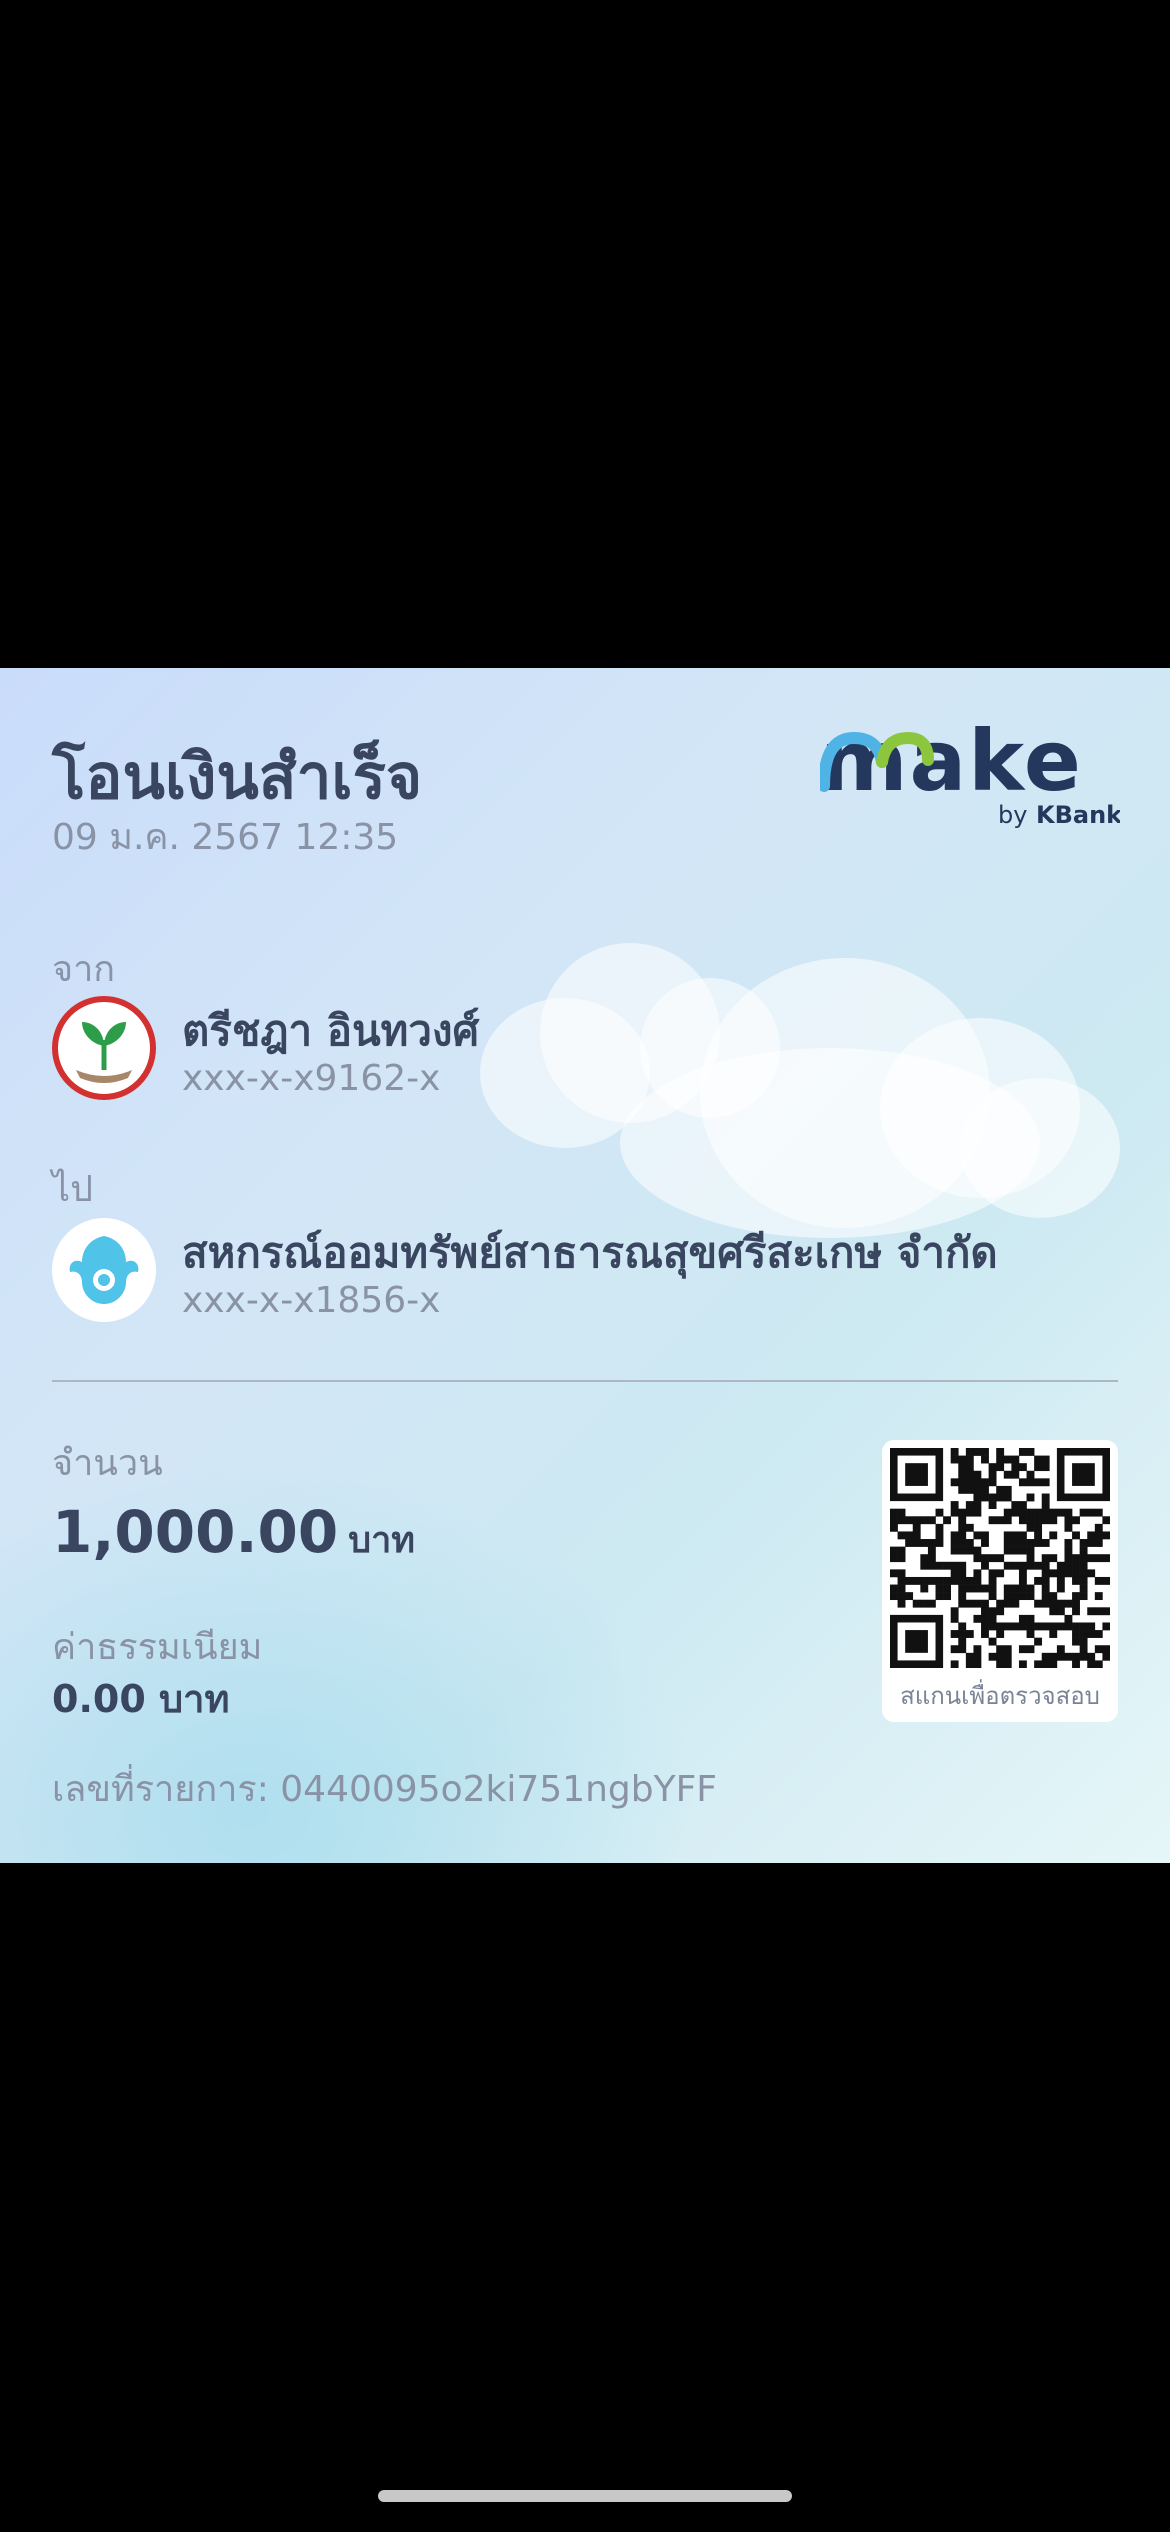 This screenshot has height=2532, width=1170. What do you see at coordinates (1040, 1148) in the screenshot?
I see `cloud-decoration` at bounding box center [1040, 1148].